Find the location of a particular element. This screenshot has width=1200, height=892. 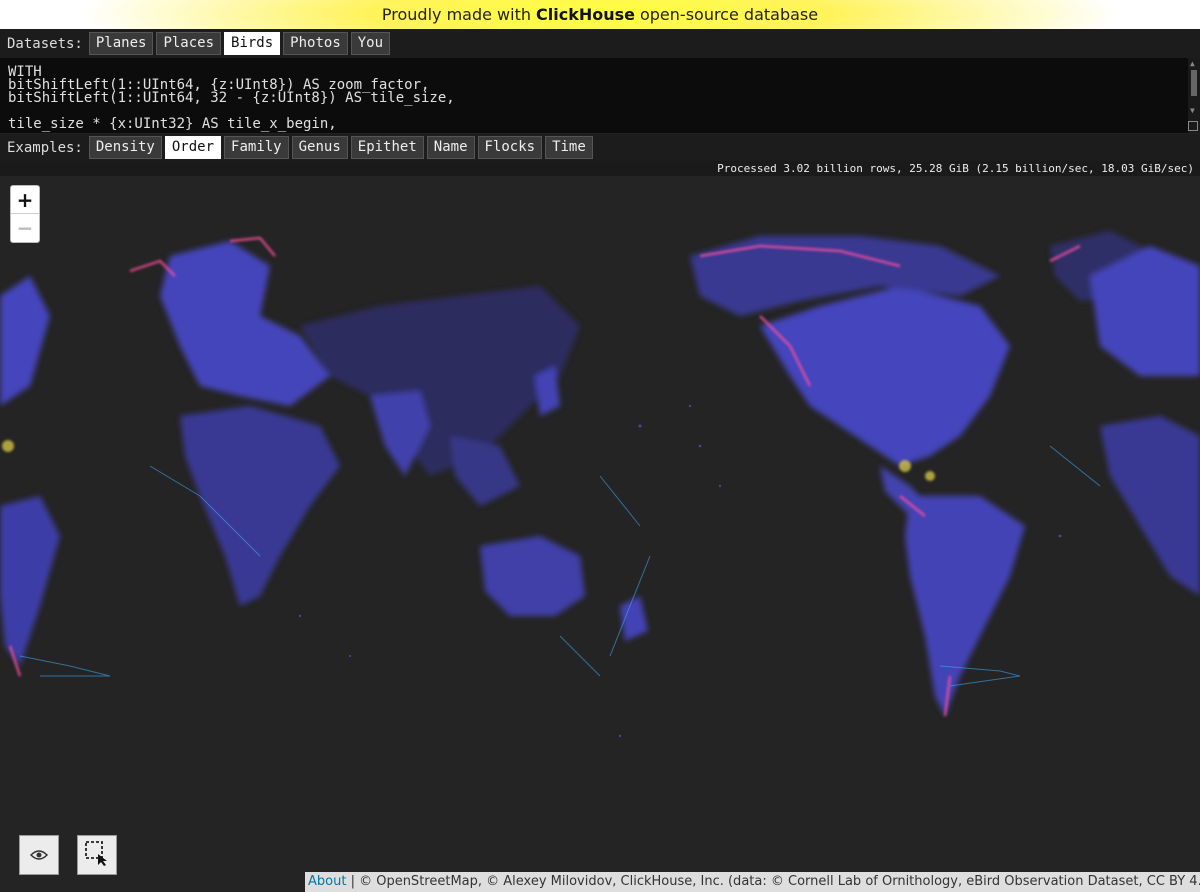

example-genus-button: Genus is located at coordinates (319, 147).